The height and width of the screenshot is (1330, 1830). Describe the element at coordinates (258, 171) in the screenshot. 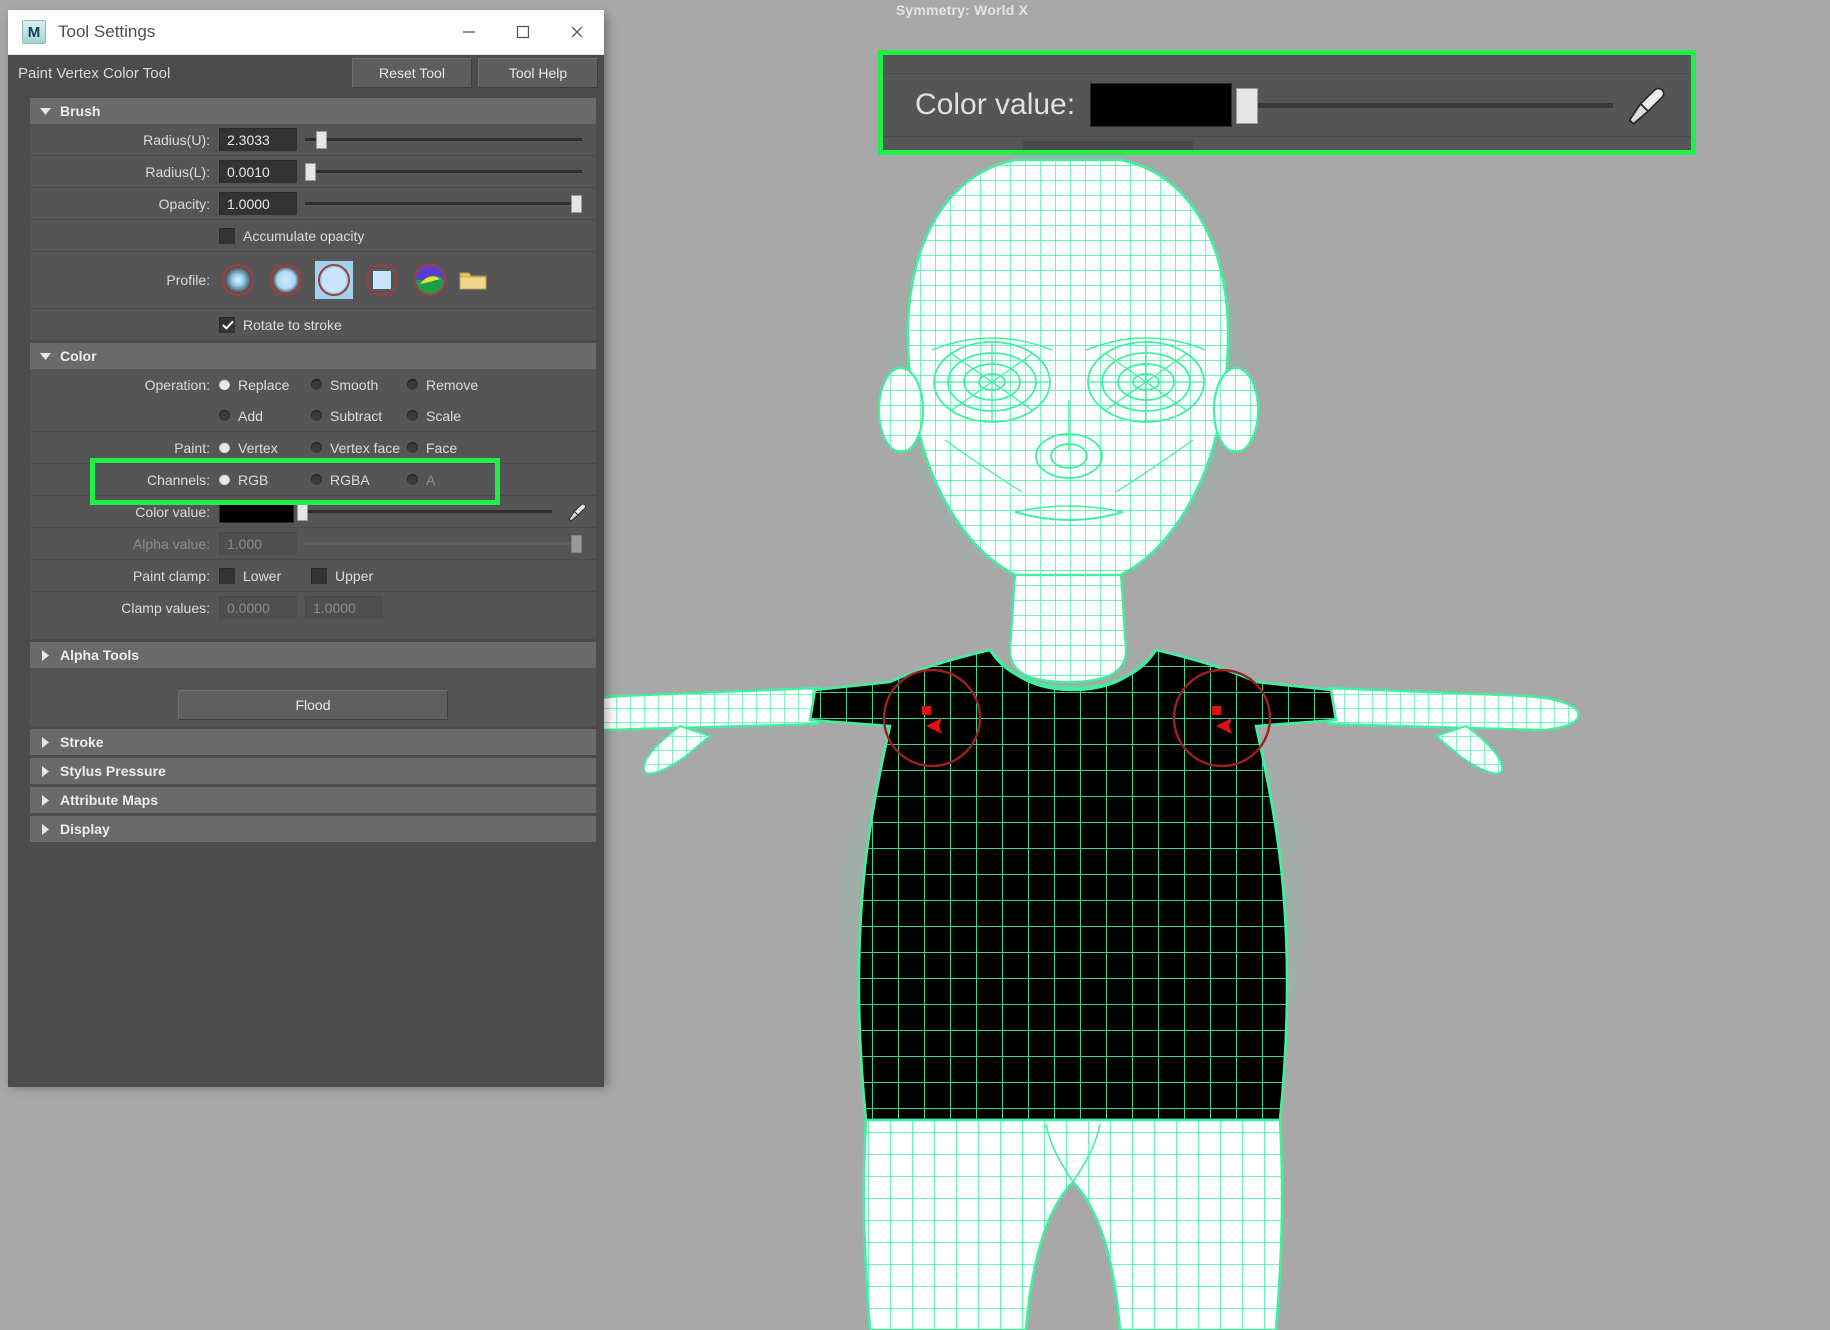

I see `radius-l-input: 0.0010` at that location.